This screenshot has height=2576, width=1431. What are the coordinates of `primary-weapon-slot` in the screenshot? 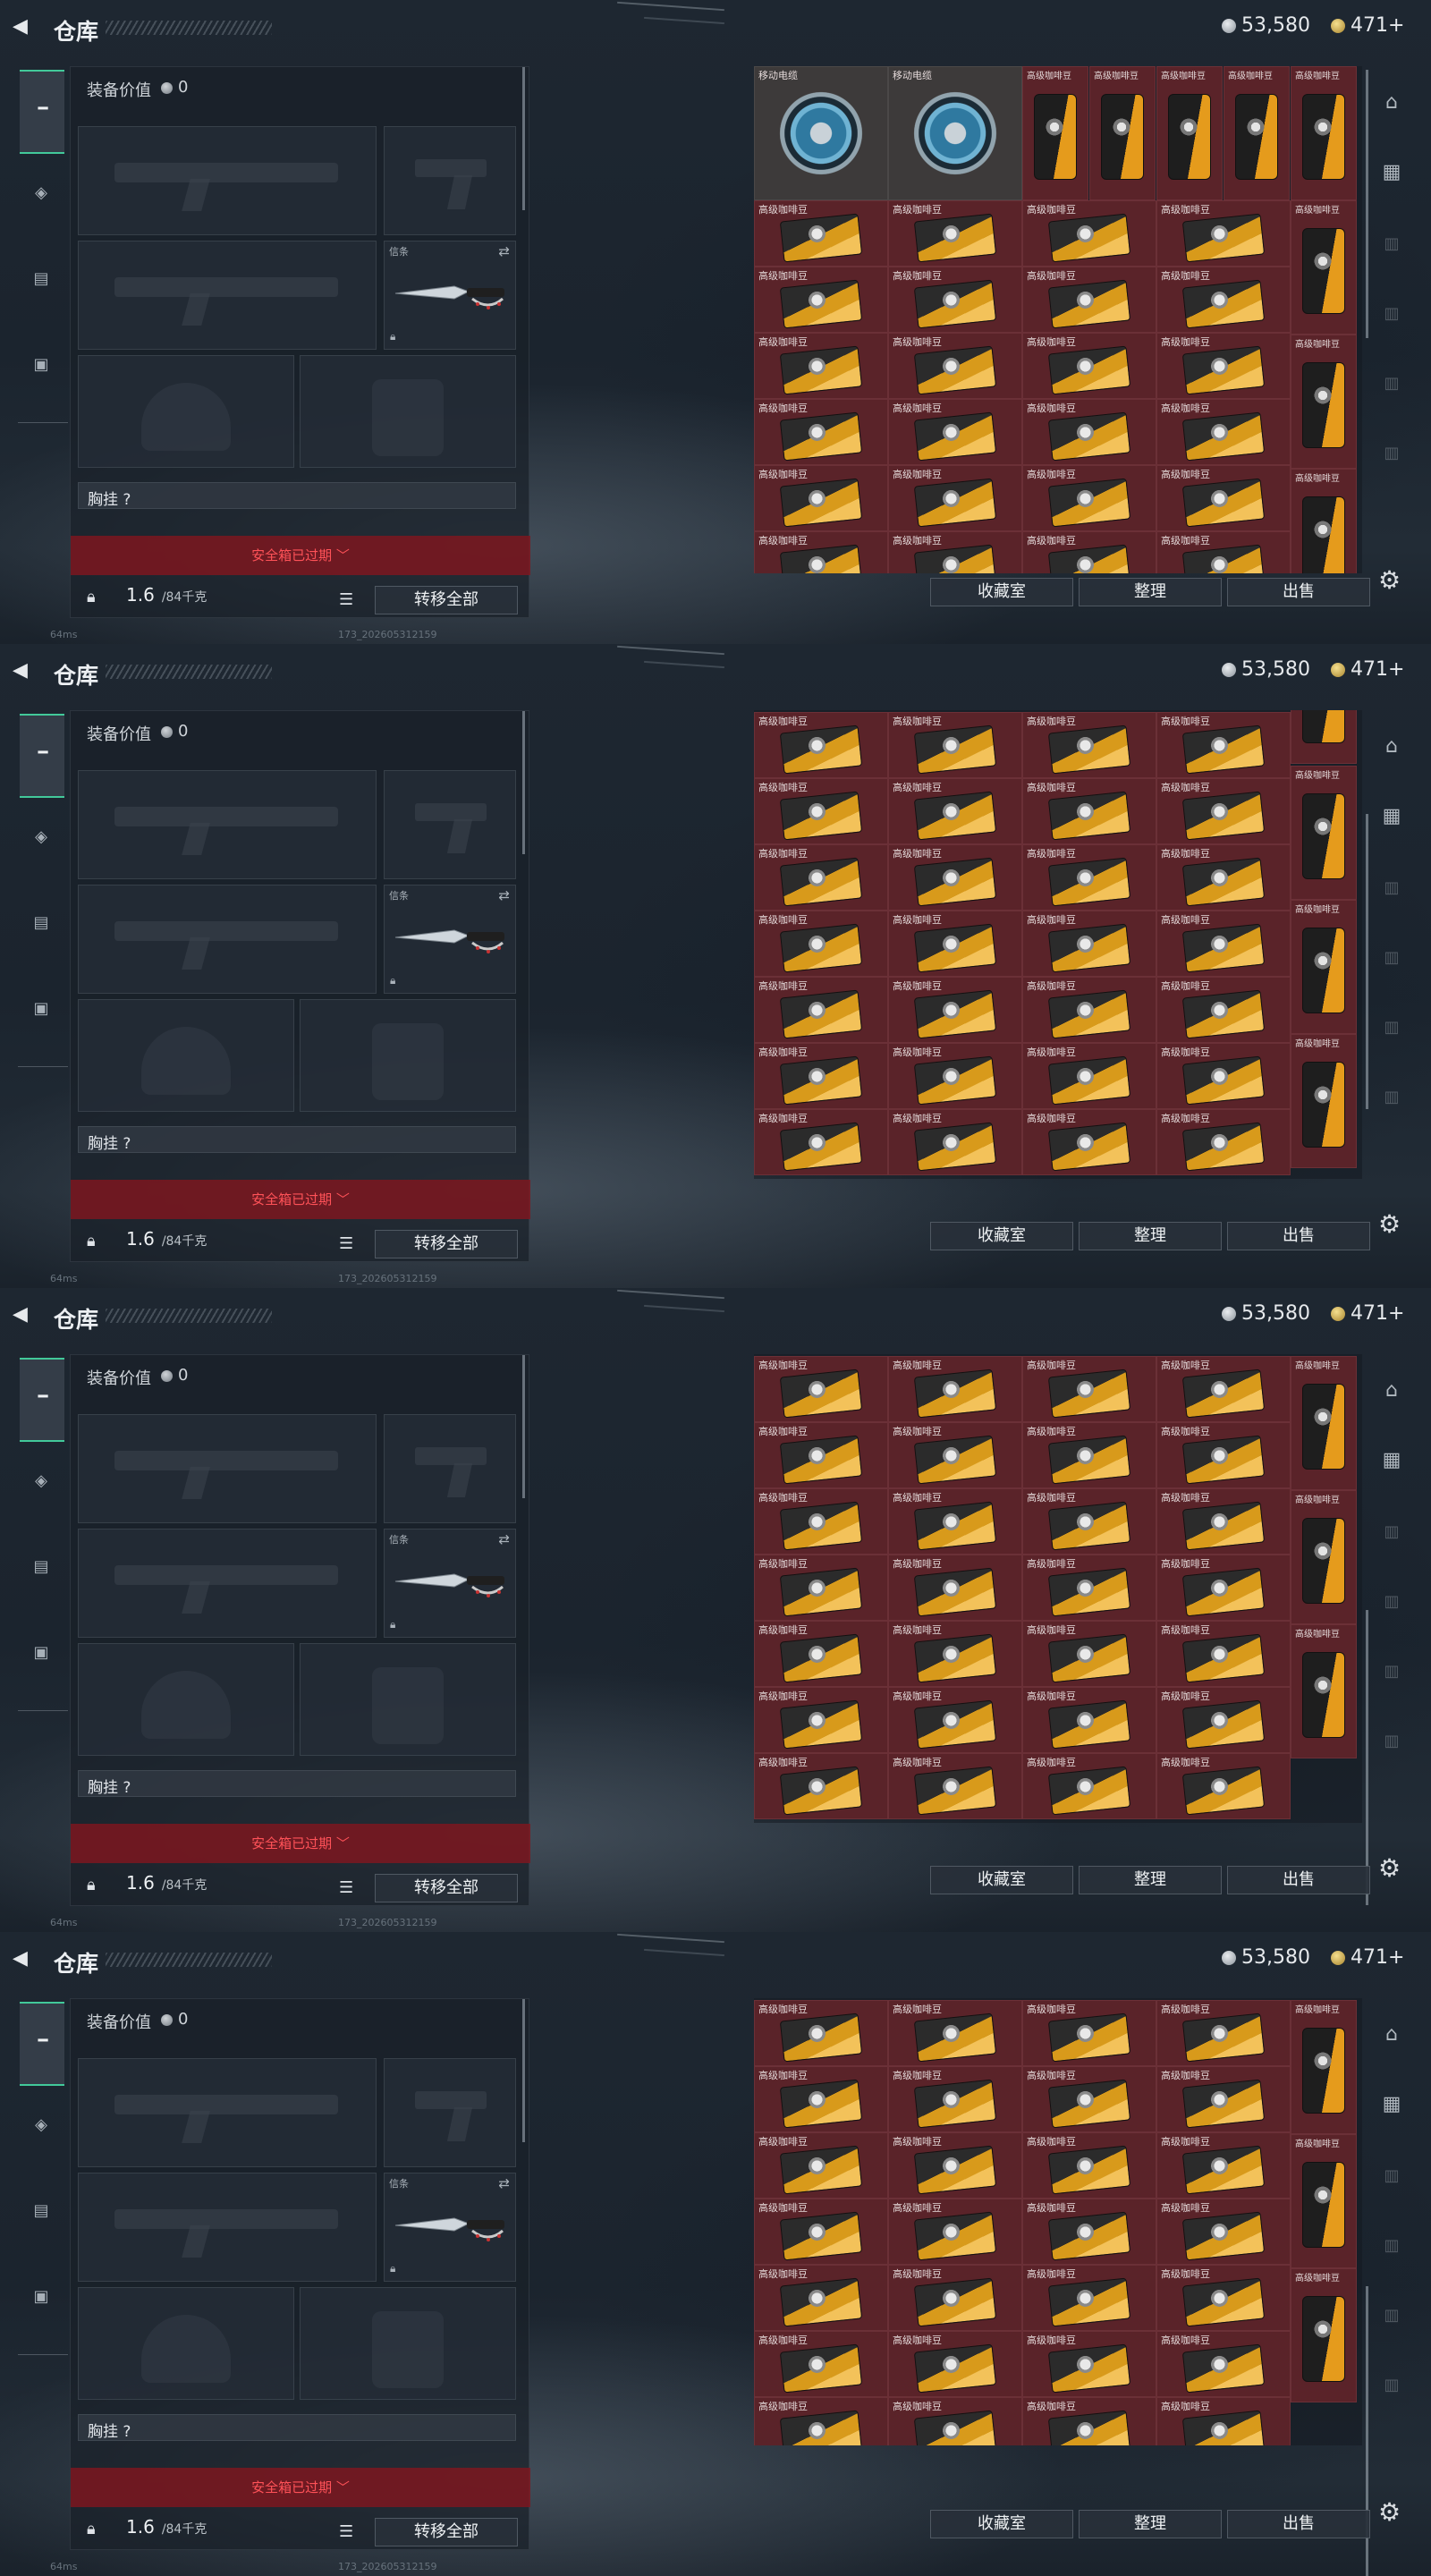 It's located at (228, 2112).